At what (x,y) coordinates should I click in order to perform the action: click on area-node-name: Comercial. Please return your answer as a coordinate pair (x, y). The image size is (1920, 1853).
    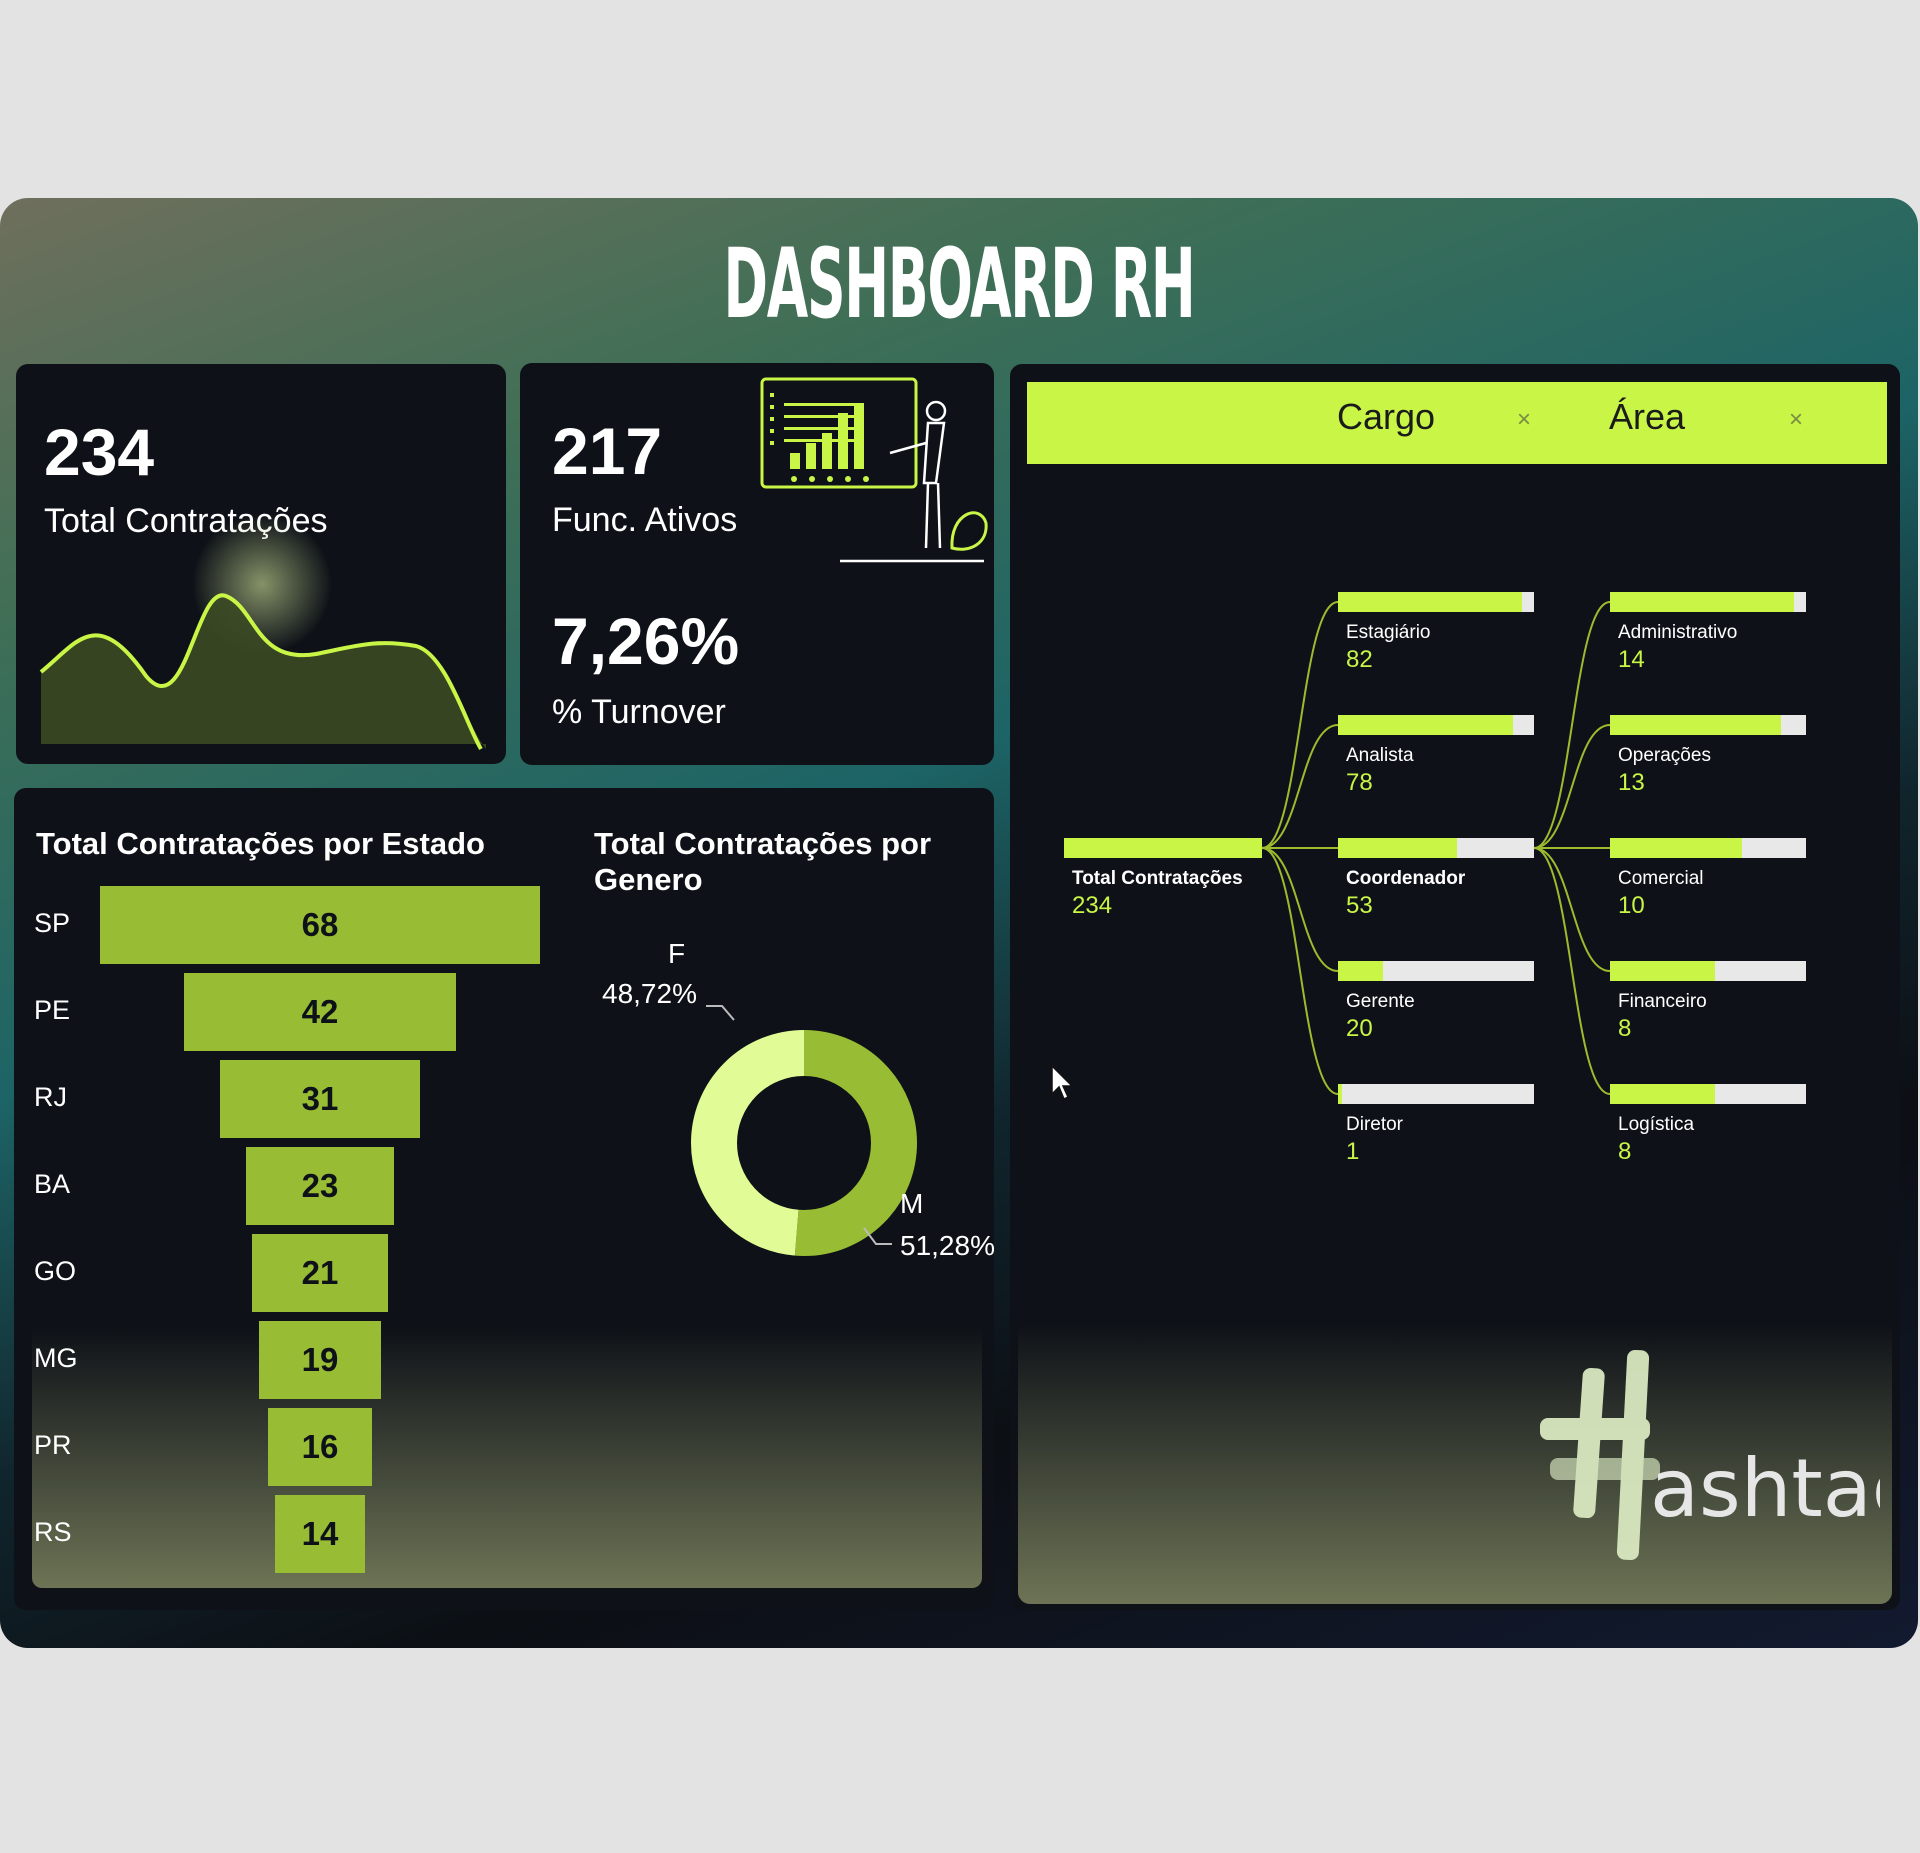
    Looking at the image, I should click on (1661, 878).